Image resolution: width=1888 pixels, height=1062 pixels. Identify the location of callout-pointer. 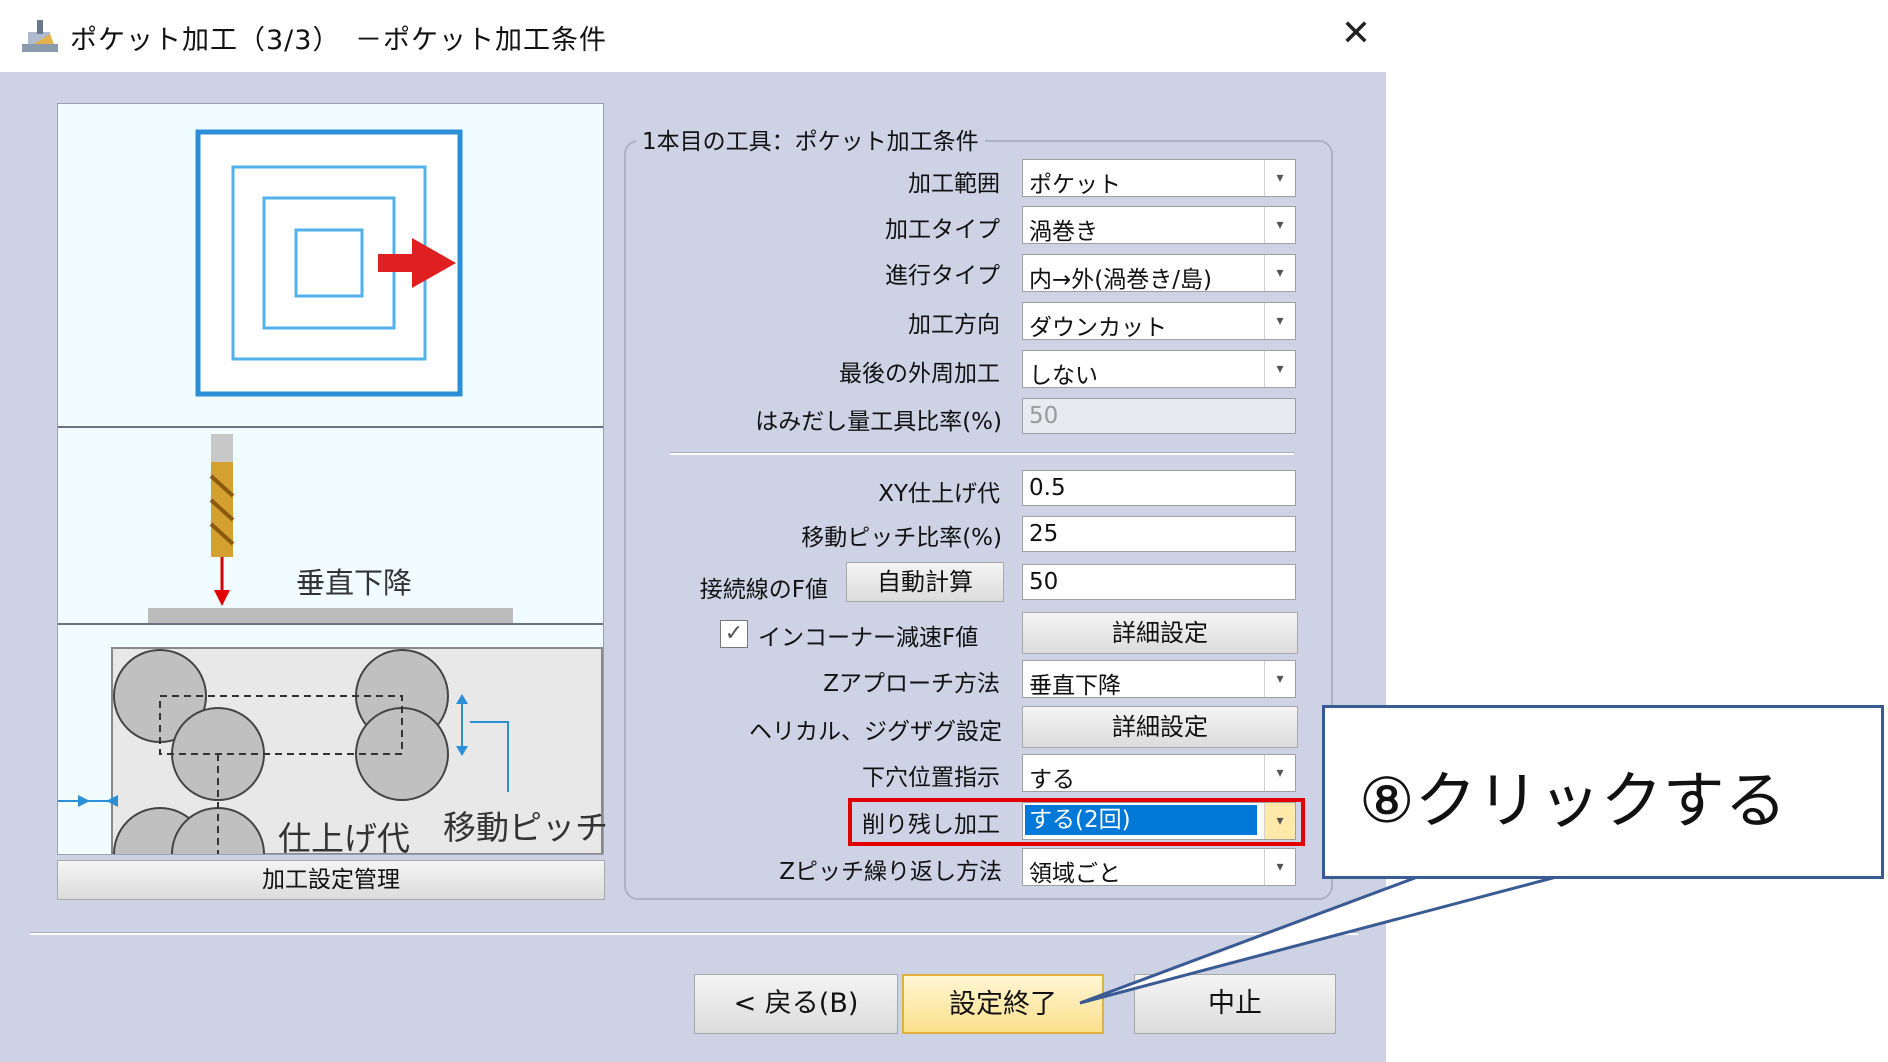
(1320, 939).